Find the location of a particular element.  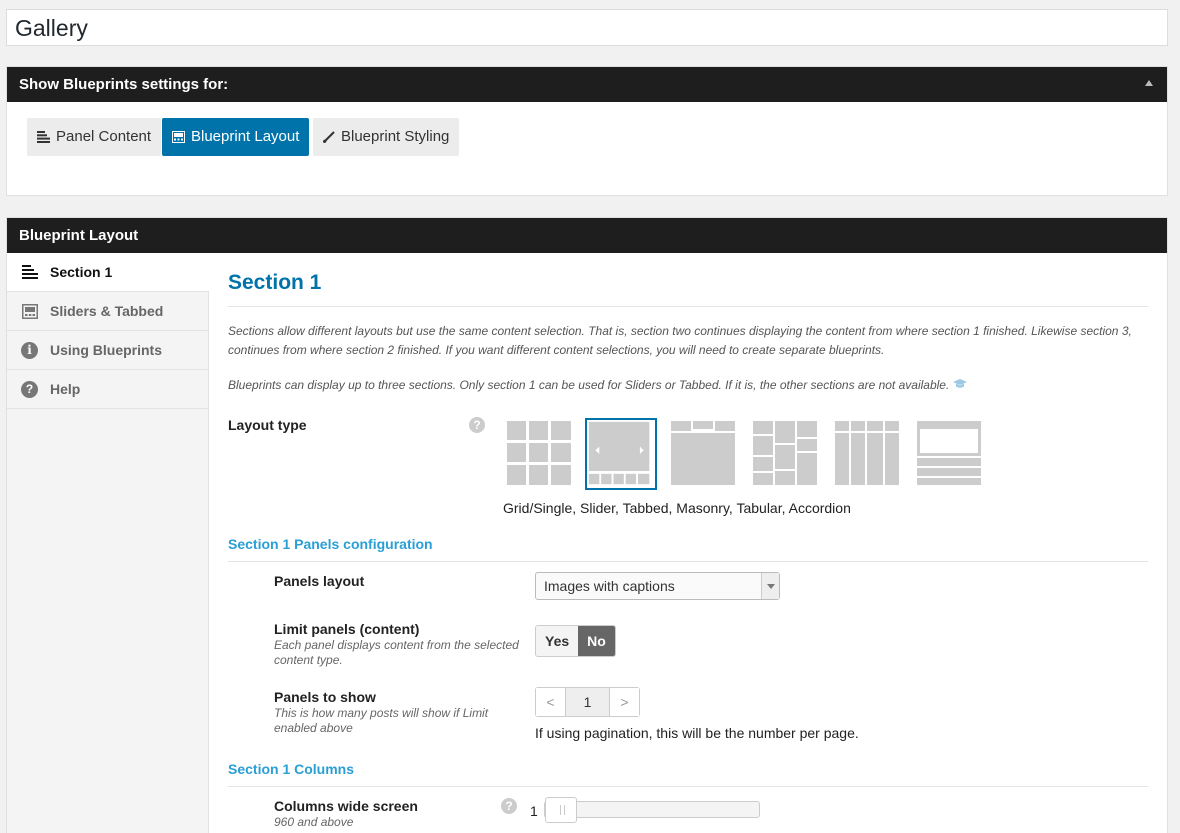

blueprint-layout-title: Blueprint Layout is located at coordinates (79, 235).